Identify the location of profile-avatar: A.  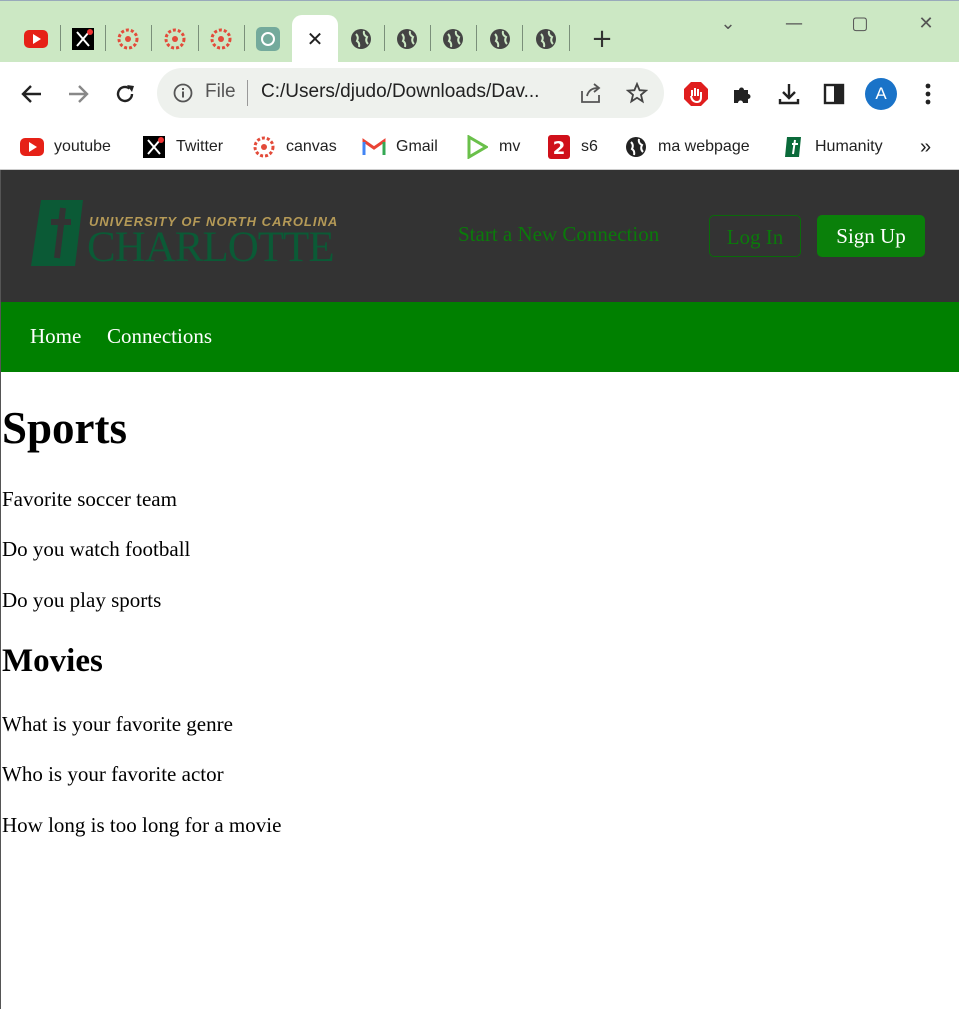
(881, 94).